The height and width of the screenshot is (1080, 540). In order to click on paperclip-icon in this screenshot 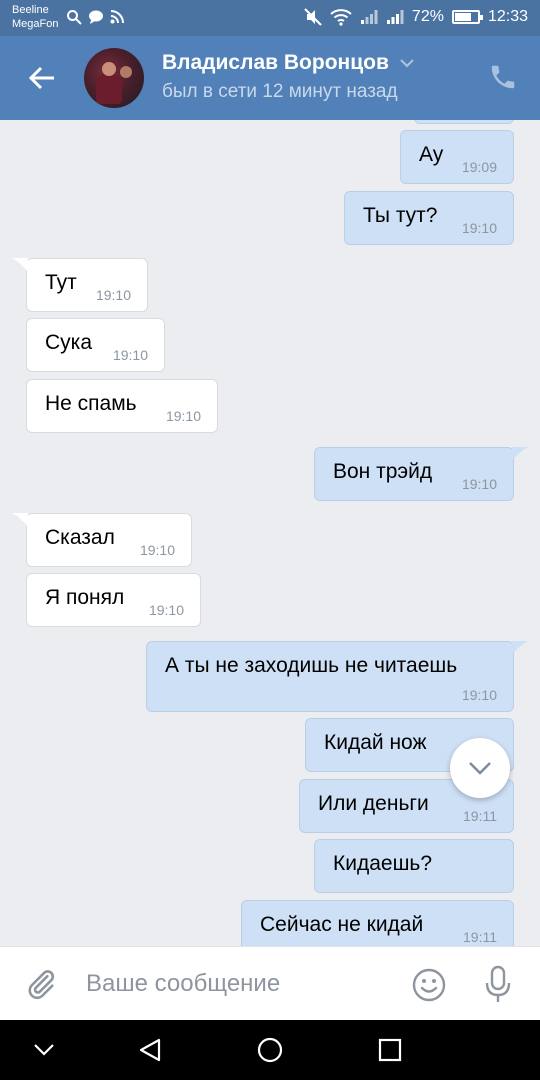, I will do `click(41, 985)`.